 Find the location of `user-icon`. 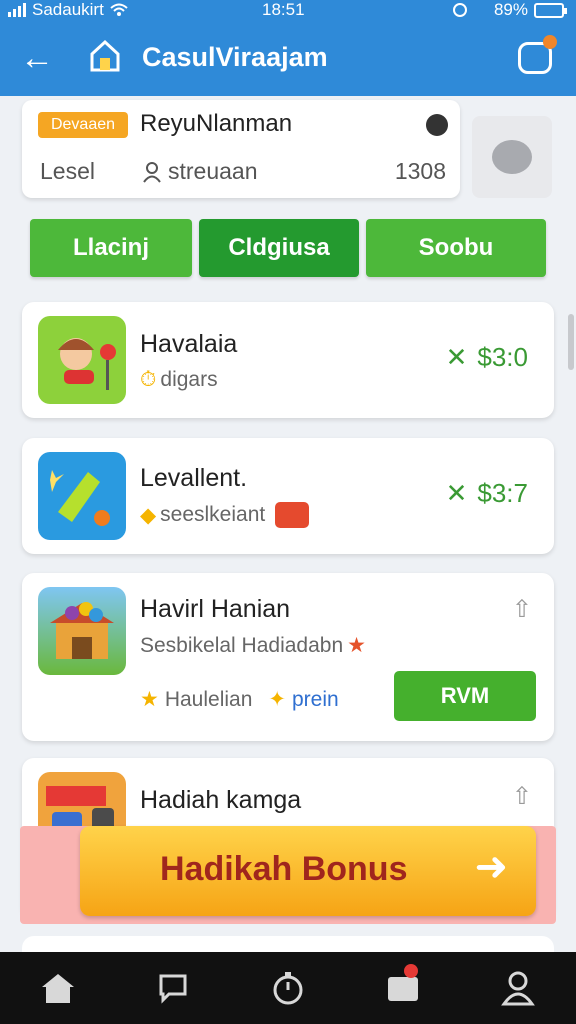

user-icon is located at coordinates (152, 172).